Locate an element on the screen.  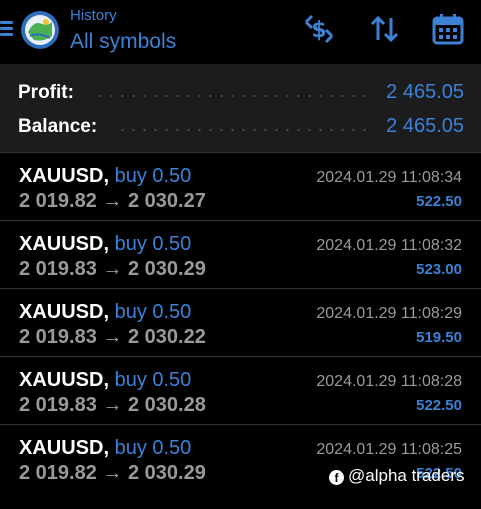
currency-swap-icon: $ is located at coordinates (319, 29).